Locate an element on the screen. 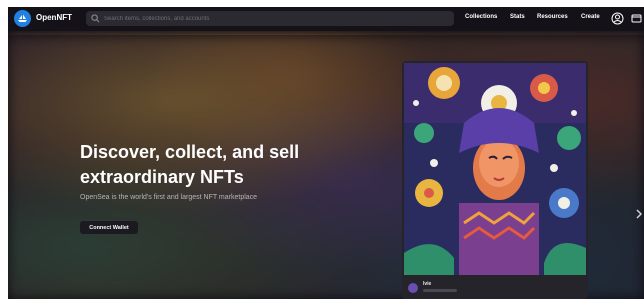 This screenshot has height=299, width=644. creator-name: Ivie is located at coordinates (427, 284).